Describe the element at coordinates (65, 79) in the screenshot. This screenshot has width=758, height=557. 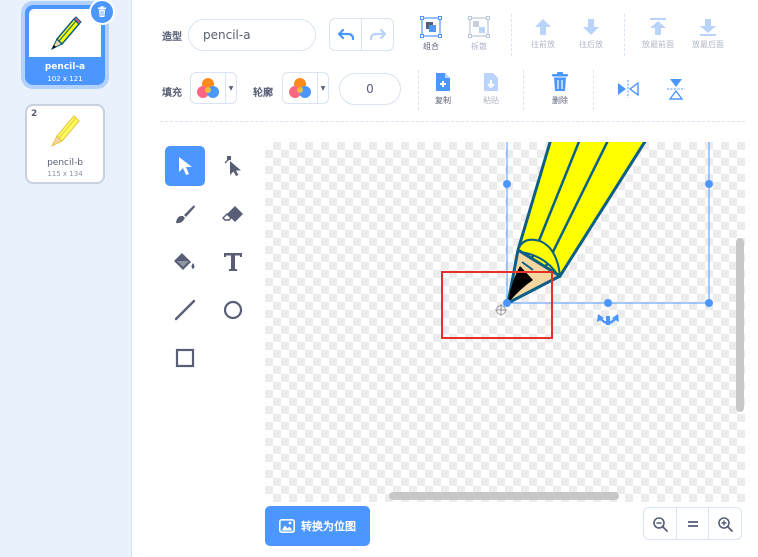
I see `costume-size: 102 x 121` at that location.